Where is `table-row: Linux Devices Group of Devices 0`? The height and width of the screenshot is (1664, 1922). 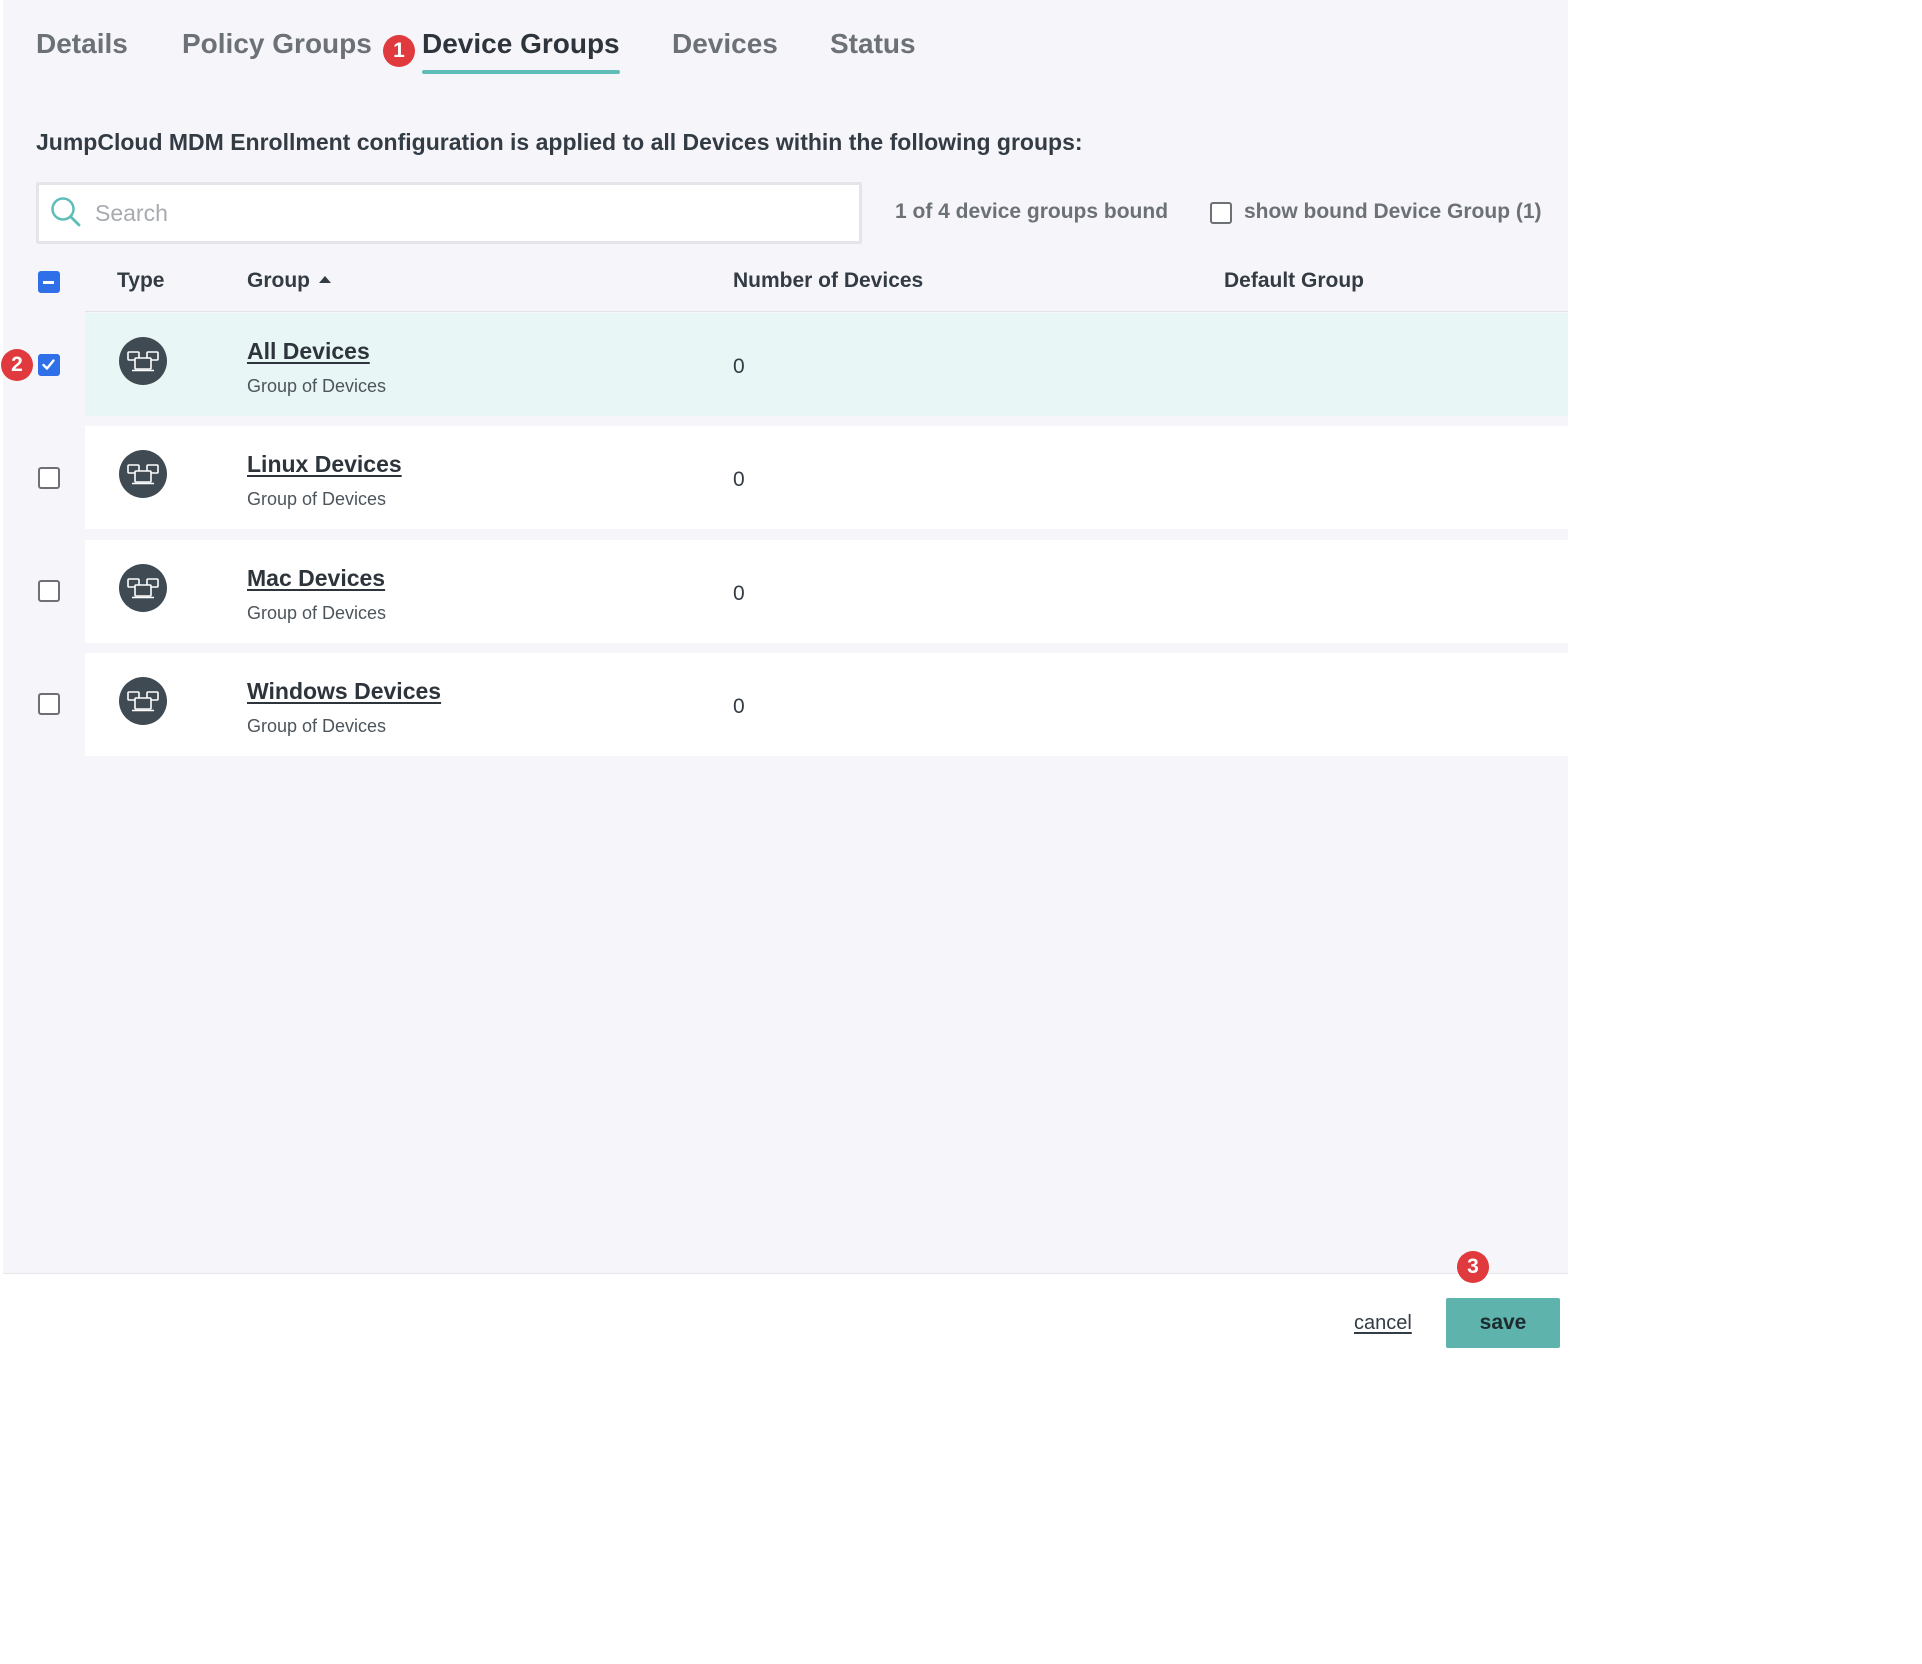 table-row: Linux Devices Group of Devices 0 is located at coordinates (826, 477).